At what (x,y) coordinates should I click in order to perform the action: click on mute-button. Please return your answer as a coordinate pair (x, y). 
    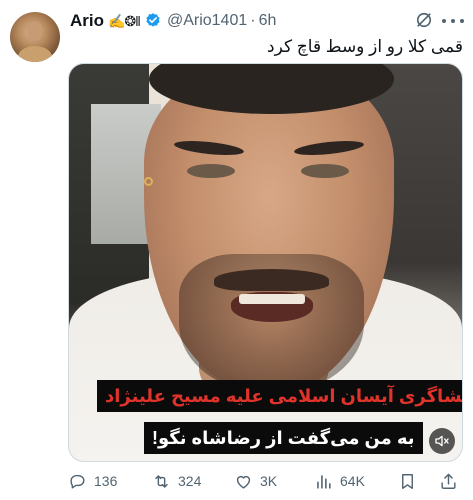
    Looking at the image, I should click on (442, 441).